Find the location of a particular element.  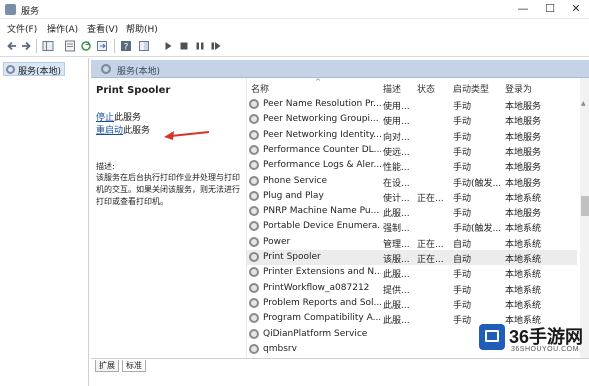

sort-caret-icon: ^ is located at coordinates (318, 82).